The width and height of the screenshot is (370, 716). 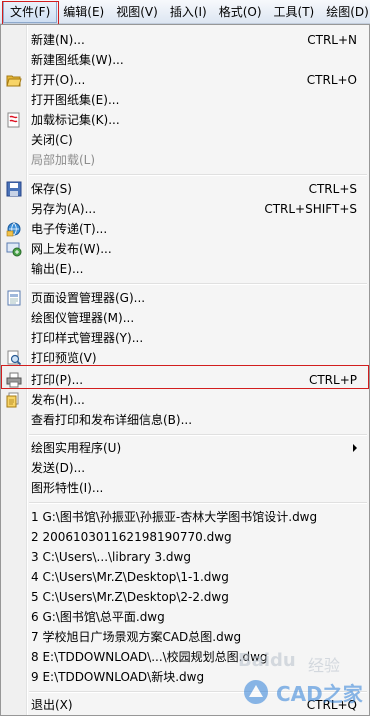 I want to click on recent-file-item: 7 学校旭日广场景观方案CAD总图.dwg, so click(x=185, y=637).